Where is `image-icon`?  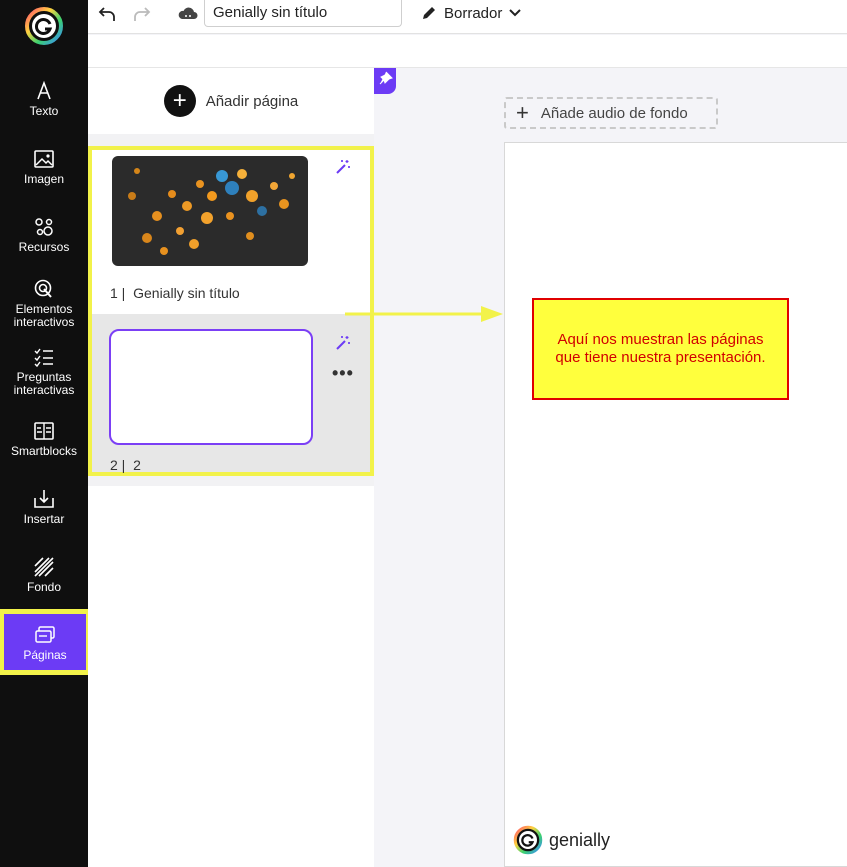
image-icon is located at coordinates (44, 159).